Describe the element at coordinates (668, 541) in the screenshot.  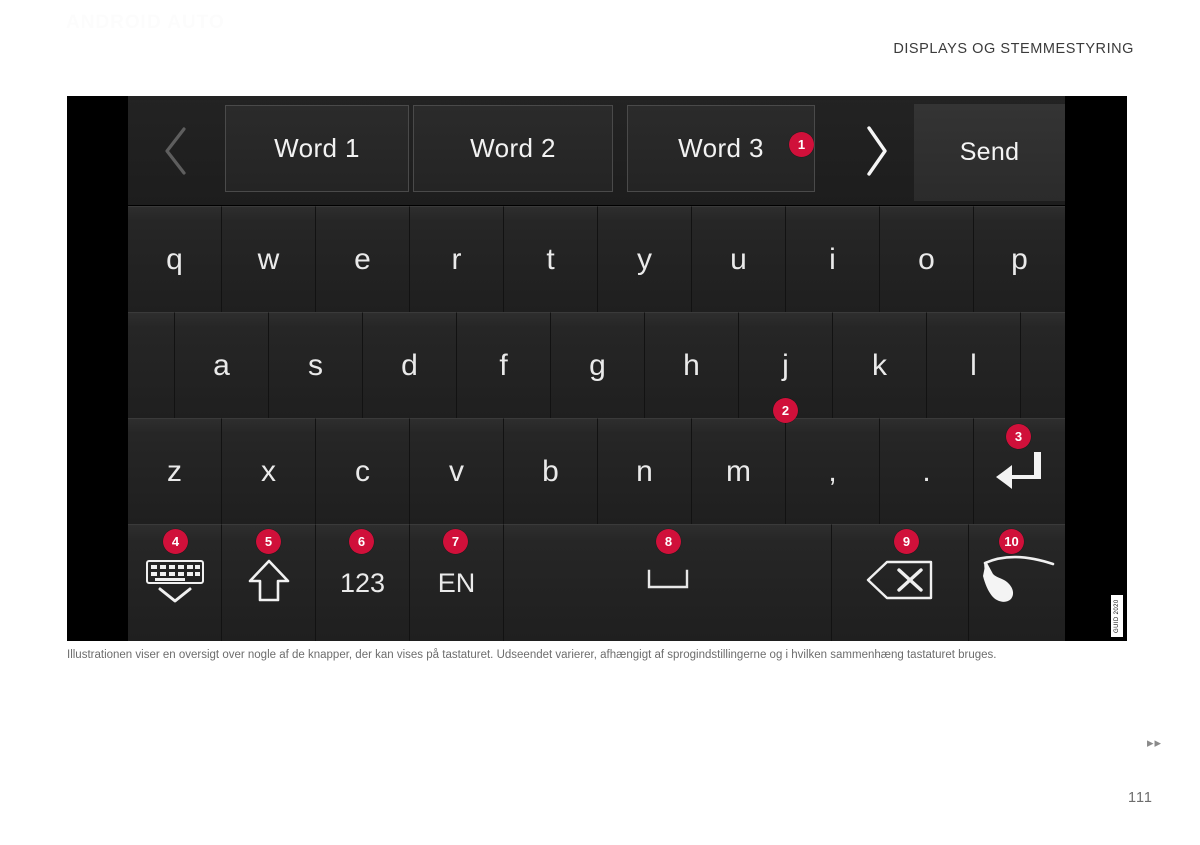
I see `callout-8: 8` at that location.